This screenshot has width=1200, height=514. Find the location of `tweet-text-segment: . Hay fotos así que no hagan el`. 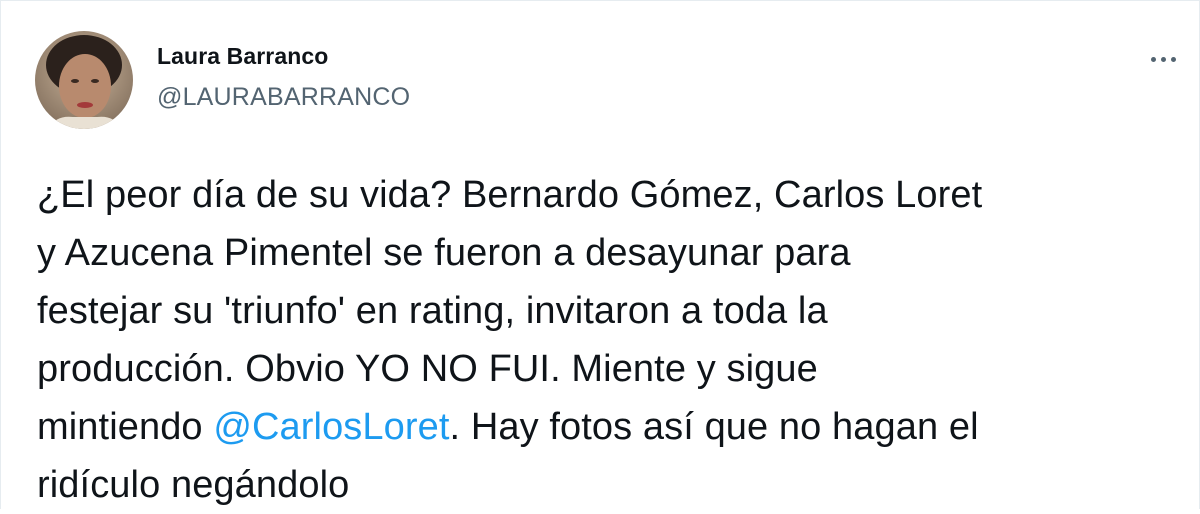

tweet-text-segment: . Hay fotos así que no hagan el is located at coordinates (714, 427).